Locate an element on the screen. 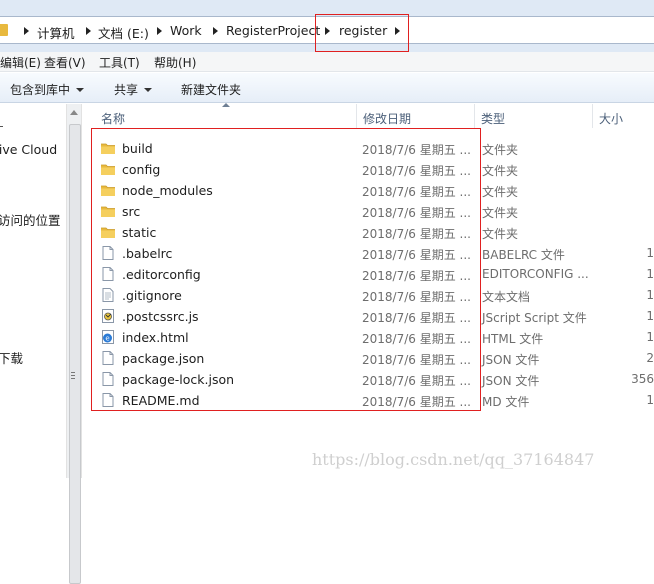  navigation-pane: tive Cloud 访问的位置 下载 is located at coordinates (33, 291).